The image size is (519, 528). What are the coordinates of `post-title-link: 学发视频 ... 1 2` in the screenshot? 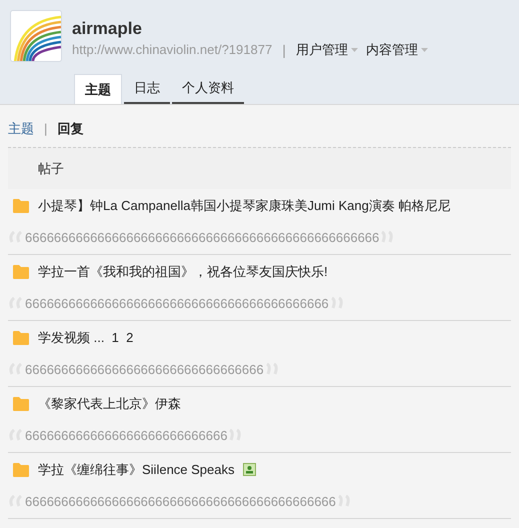 It's located at (86, 338).